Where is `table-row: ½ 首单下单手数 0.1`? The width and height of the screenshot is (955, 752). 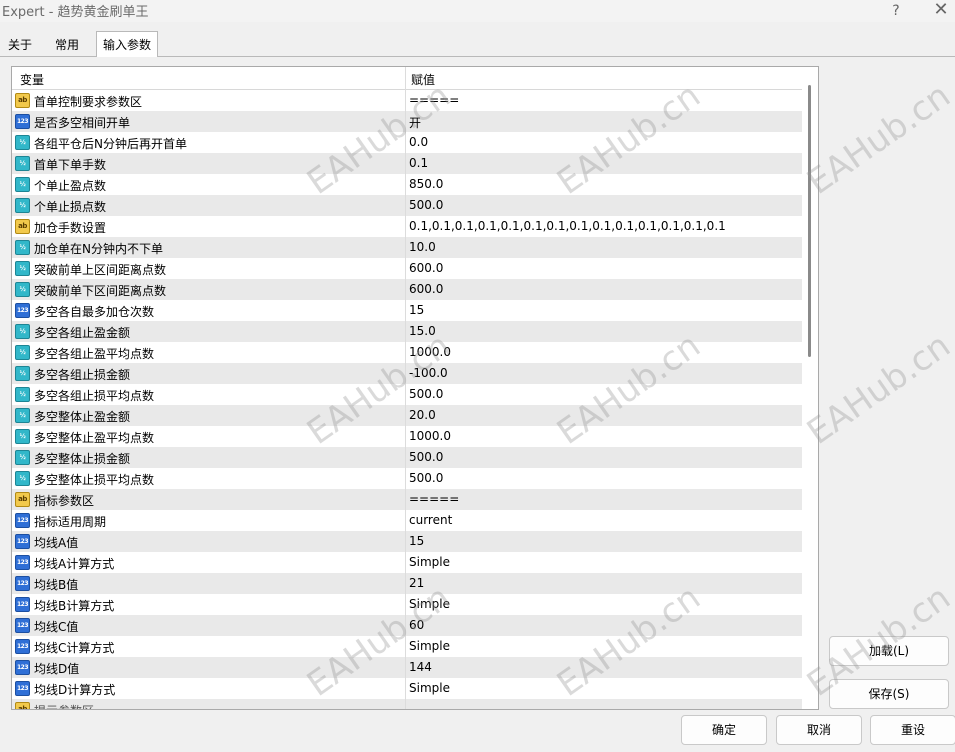
table-row: ½ 首单下单手数 0.1 is located at coordinates (407, 163).